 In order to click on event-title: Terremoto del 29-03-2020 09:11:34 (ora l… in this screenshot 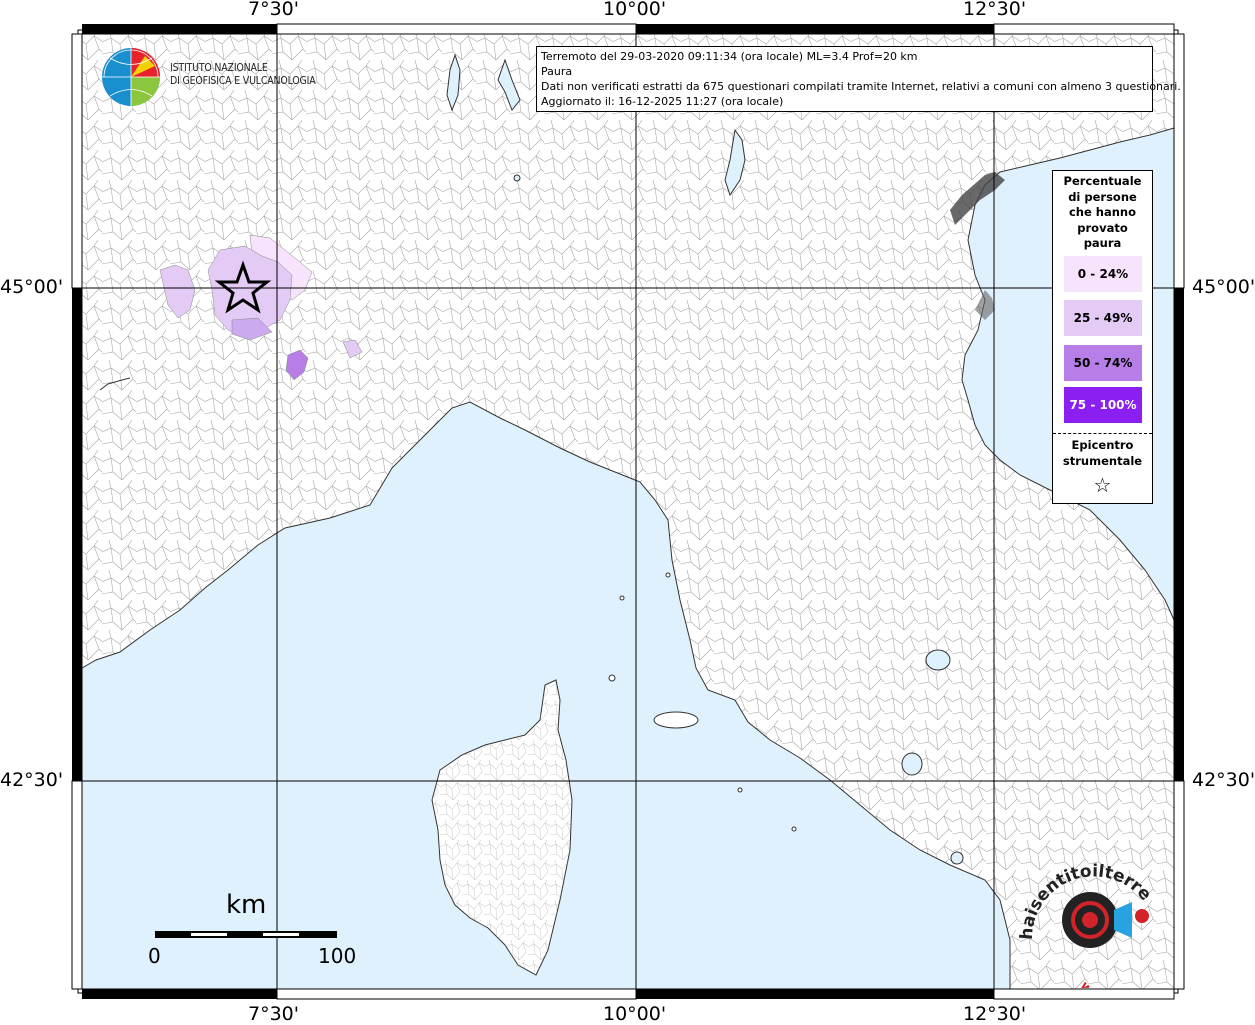, I will do `click(729, 56)`.